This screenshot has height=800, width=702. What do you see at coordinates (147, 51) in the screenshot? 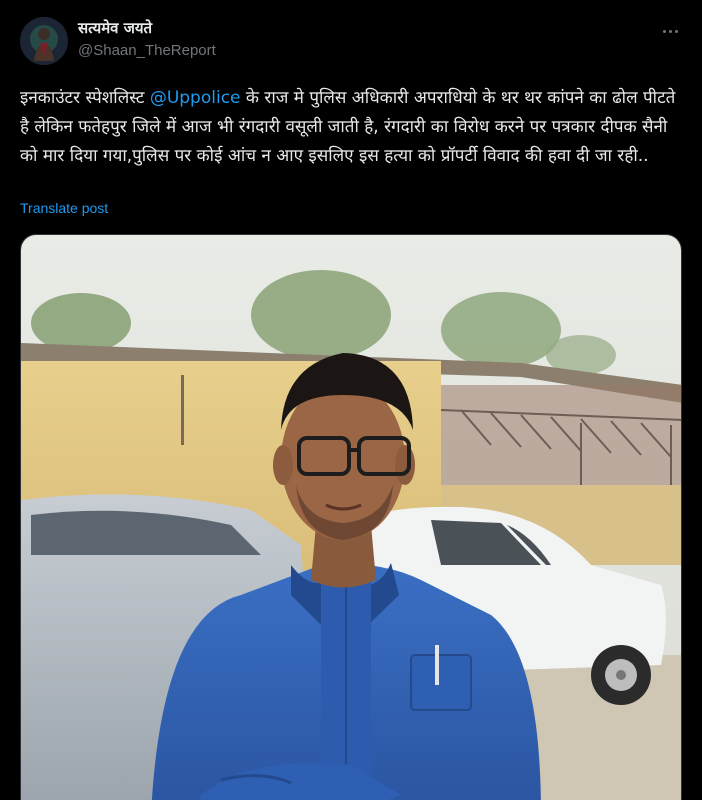
I see `handle: @Shaan_TheReport` at bounding box center [147, 51].